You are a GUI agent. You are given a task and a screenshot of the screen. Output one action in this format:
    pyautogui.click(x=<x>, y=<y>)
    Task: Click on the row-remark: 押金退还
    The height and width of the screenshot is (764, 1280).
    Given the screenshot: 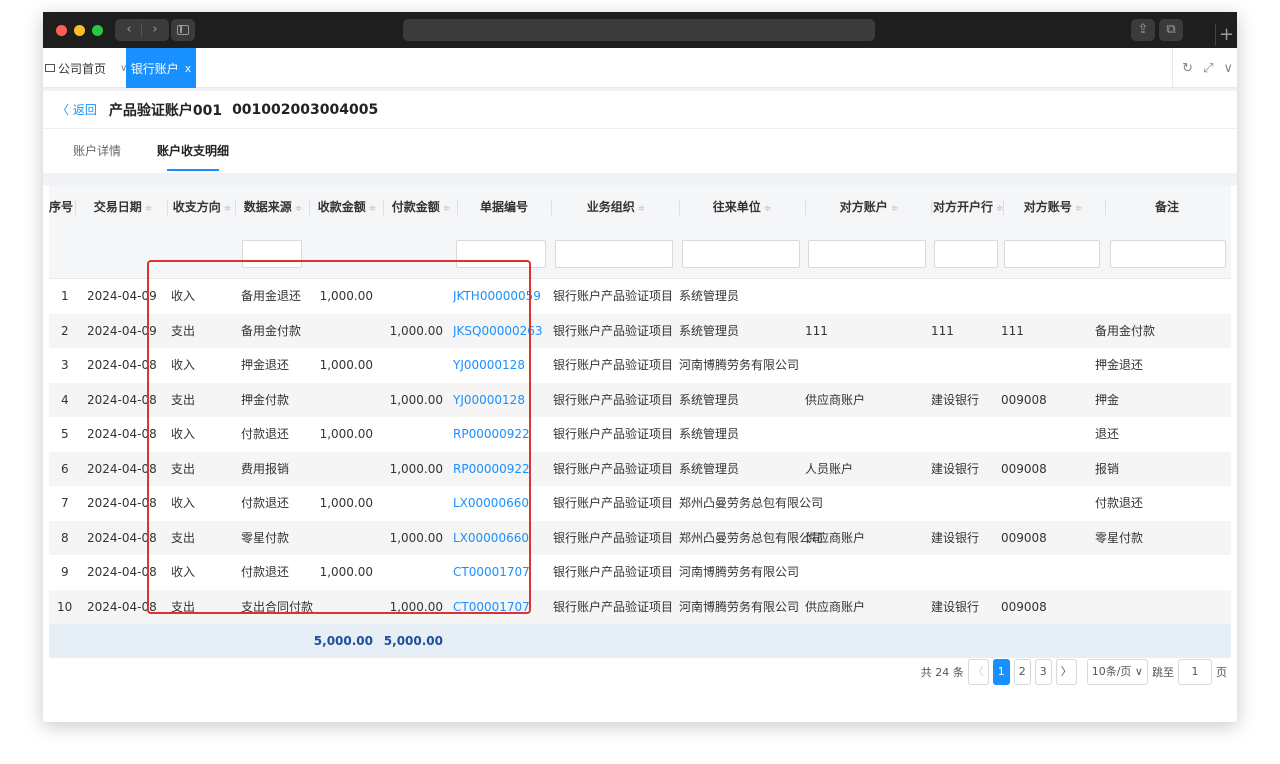 What is the action you would take?
    pyautogui.click(x=1119, y=365)
    